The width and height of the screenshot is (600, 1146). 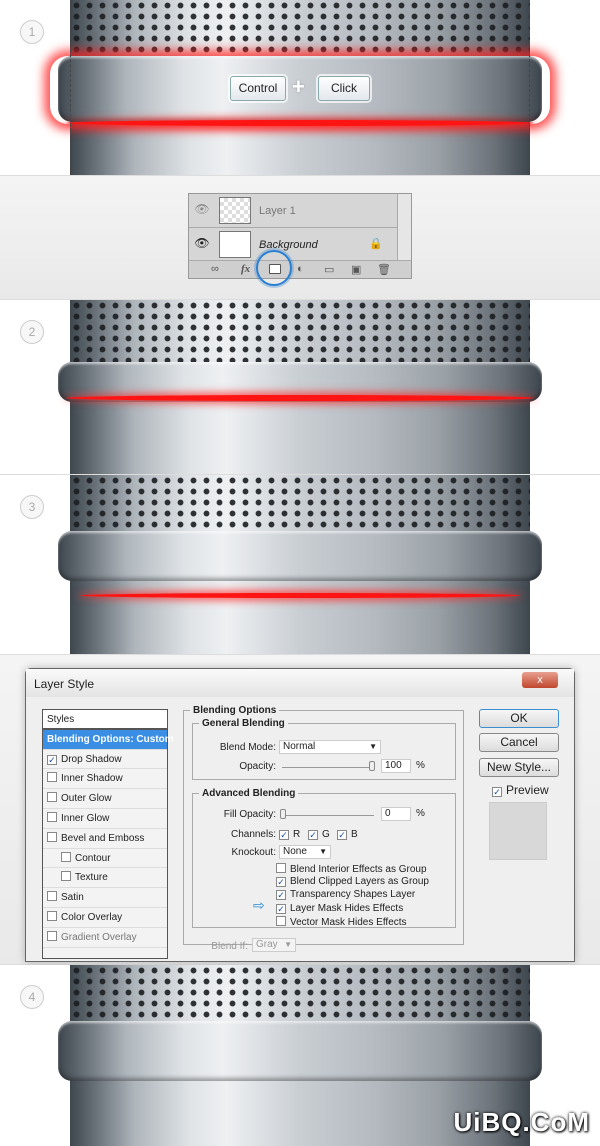 What do you see at coordinates (267, 944) in the screenshot?
I see `blend-if-value: Gray` at bounding box center [267, 944].